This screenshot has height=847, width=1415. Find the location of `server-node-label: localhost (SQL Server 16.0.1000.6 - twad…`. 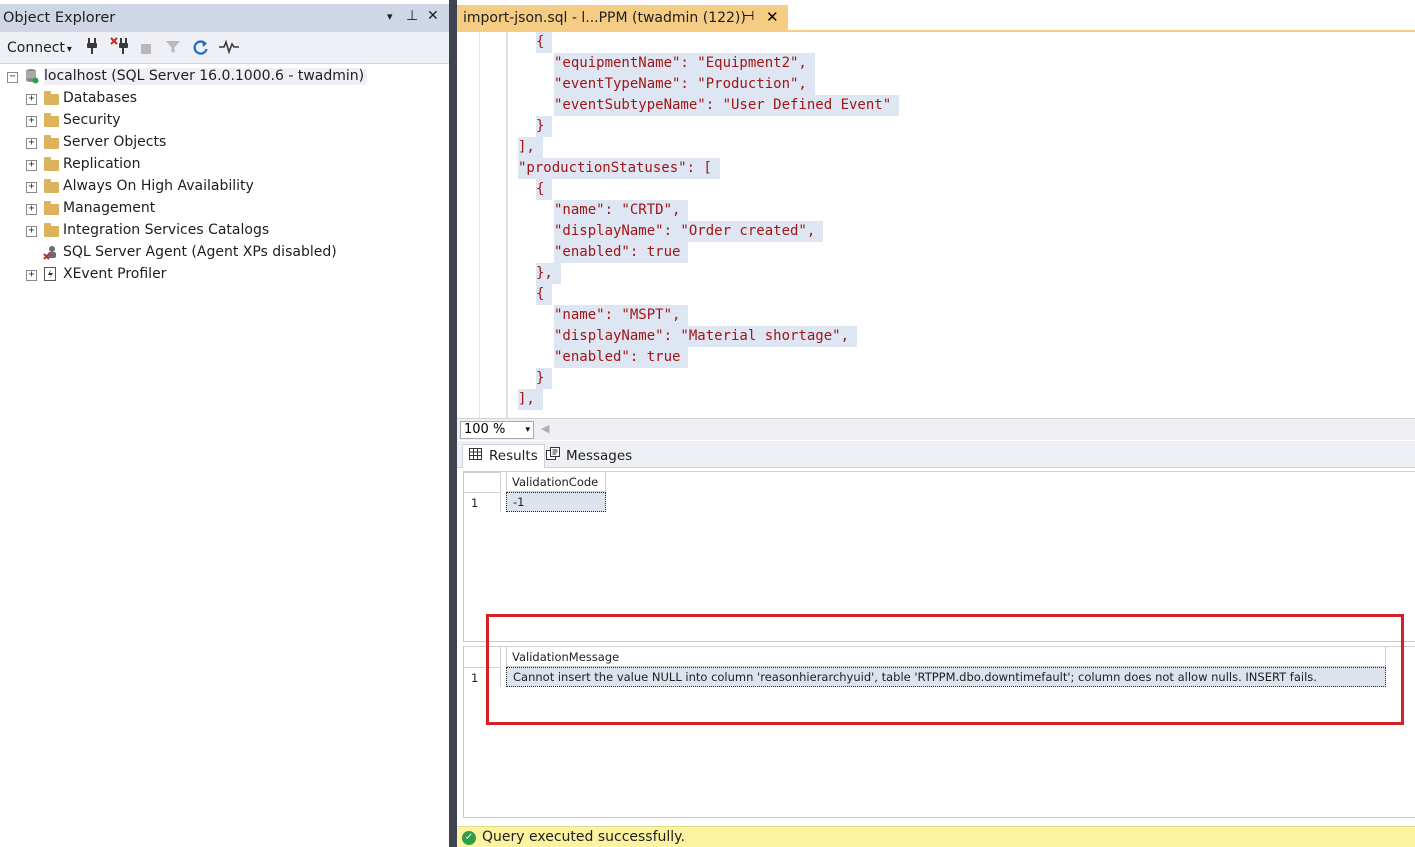

server-node-label: localhost (SQL Server 16.0.1000.6 - twad… is located at coordinates (206, 76).